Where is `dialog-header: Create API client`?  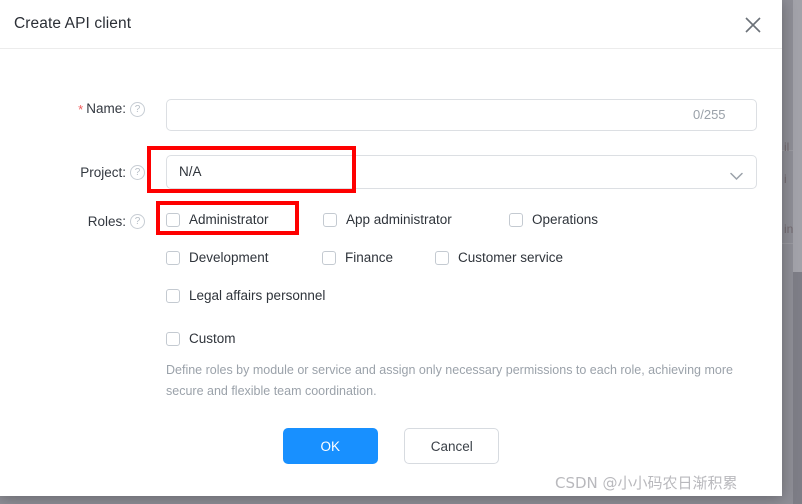
dialog-header: Create API client is located at coordinates (391, 24).